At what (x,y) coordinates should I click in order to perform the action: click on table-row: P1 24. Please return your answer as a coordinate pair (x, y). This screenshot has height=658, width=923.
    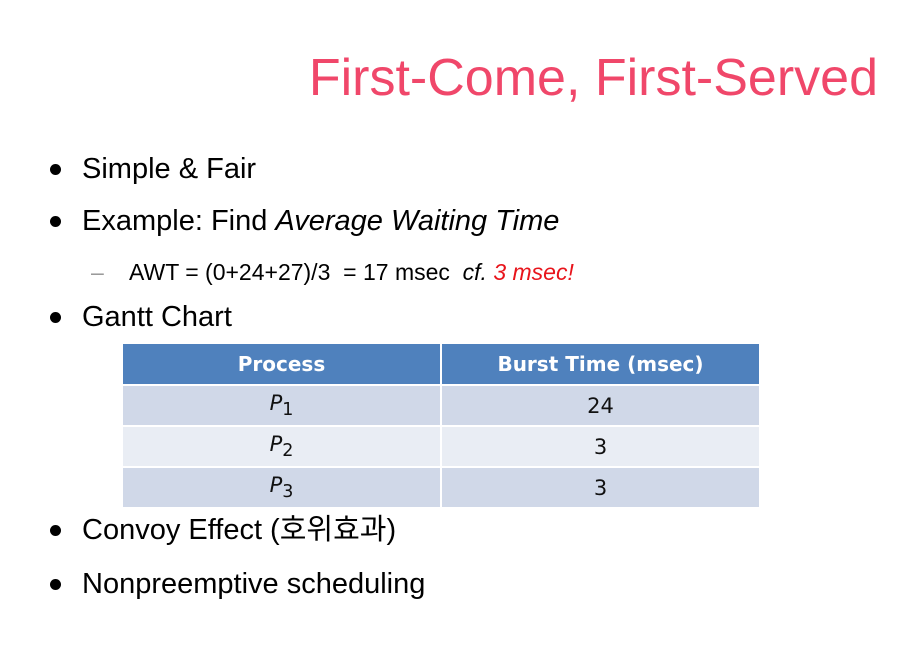
    Looking at the image, I should click on (441, 405).